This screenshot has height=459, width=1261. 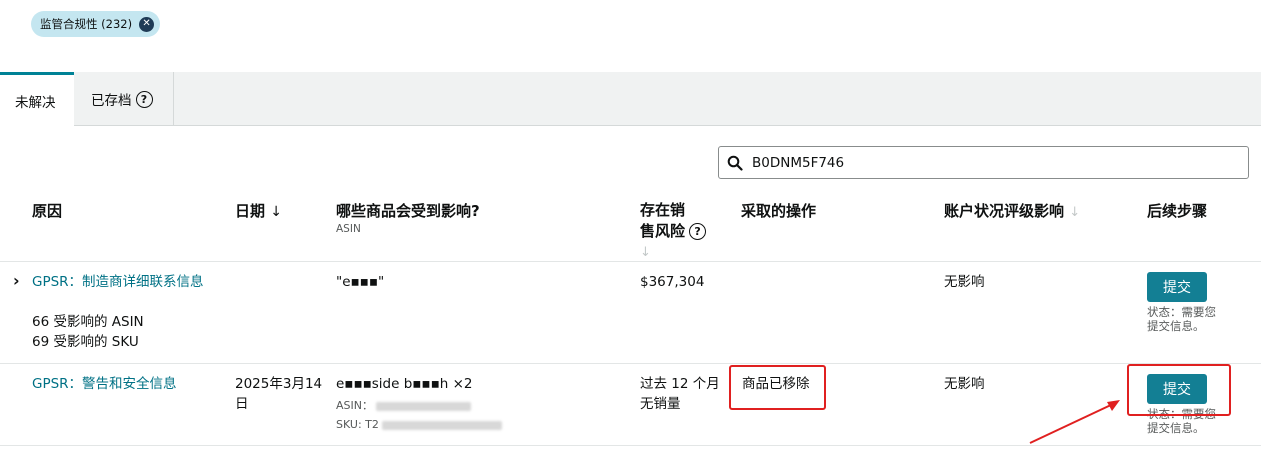 I want to click on row2-reason: GPSR：警告和安全信息, so click(x=104, y=384).